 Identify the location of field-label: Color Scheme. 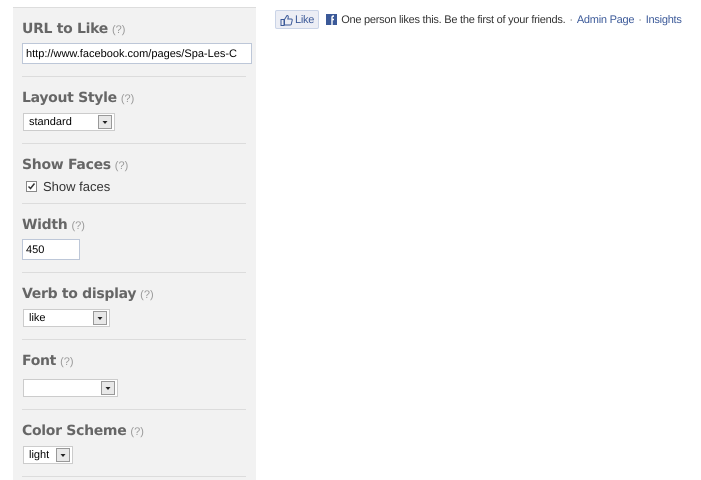
(74, 431).